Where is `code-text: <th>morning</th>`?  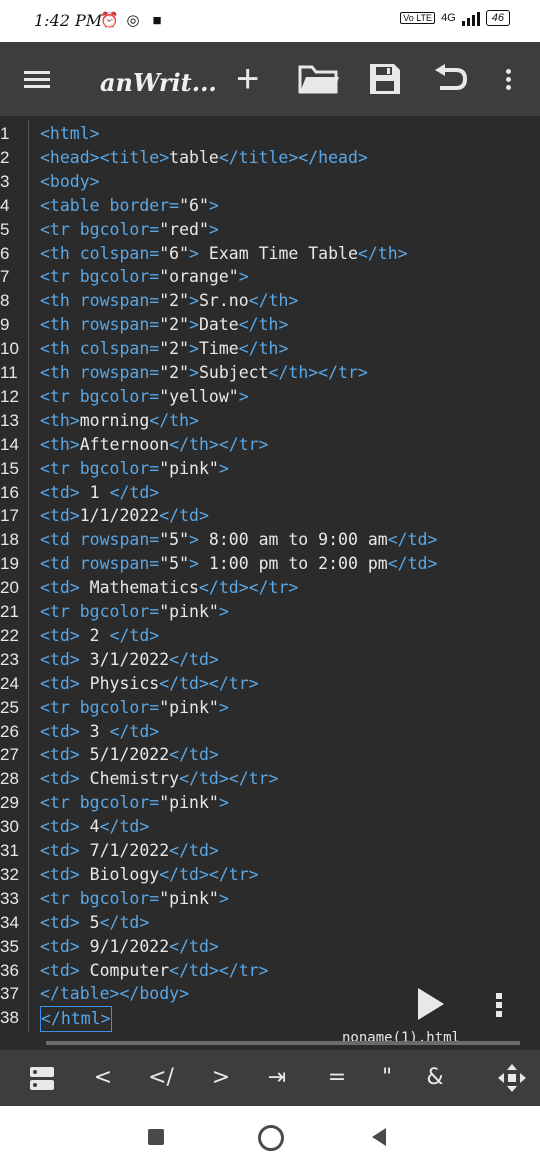 code-text: <th>morning</th> is located at coordinates (119, 421).